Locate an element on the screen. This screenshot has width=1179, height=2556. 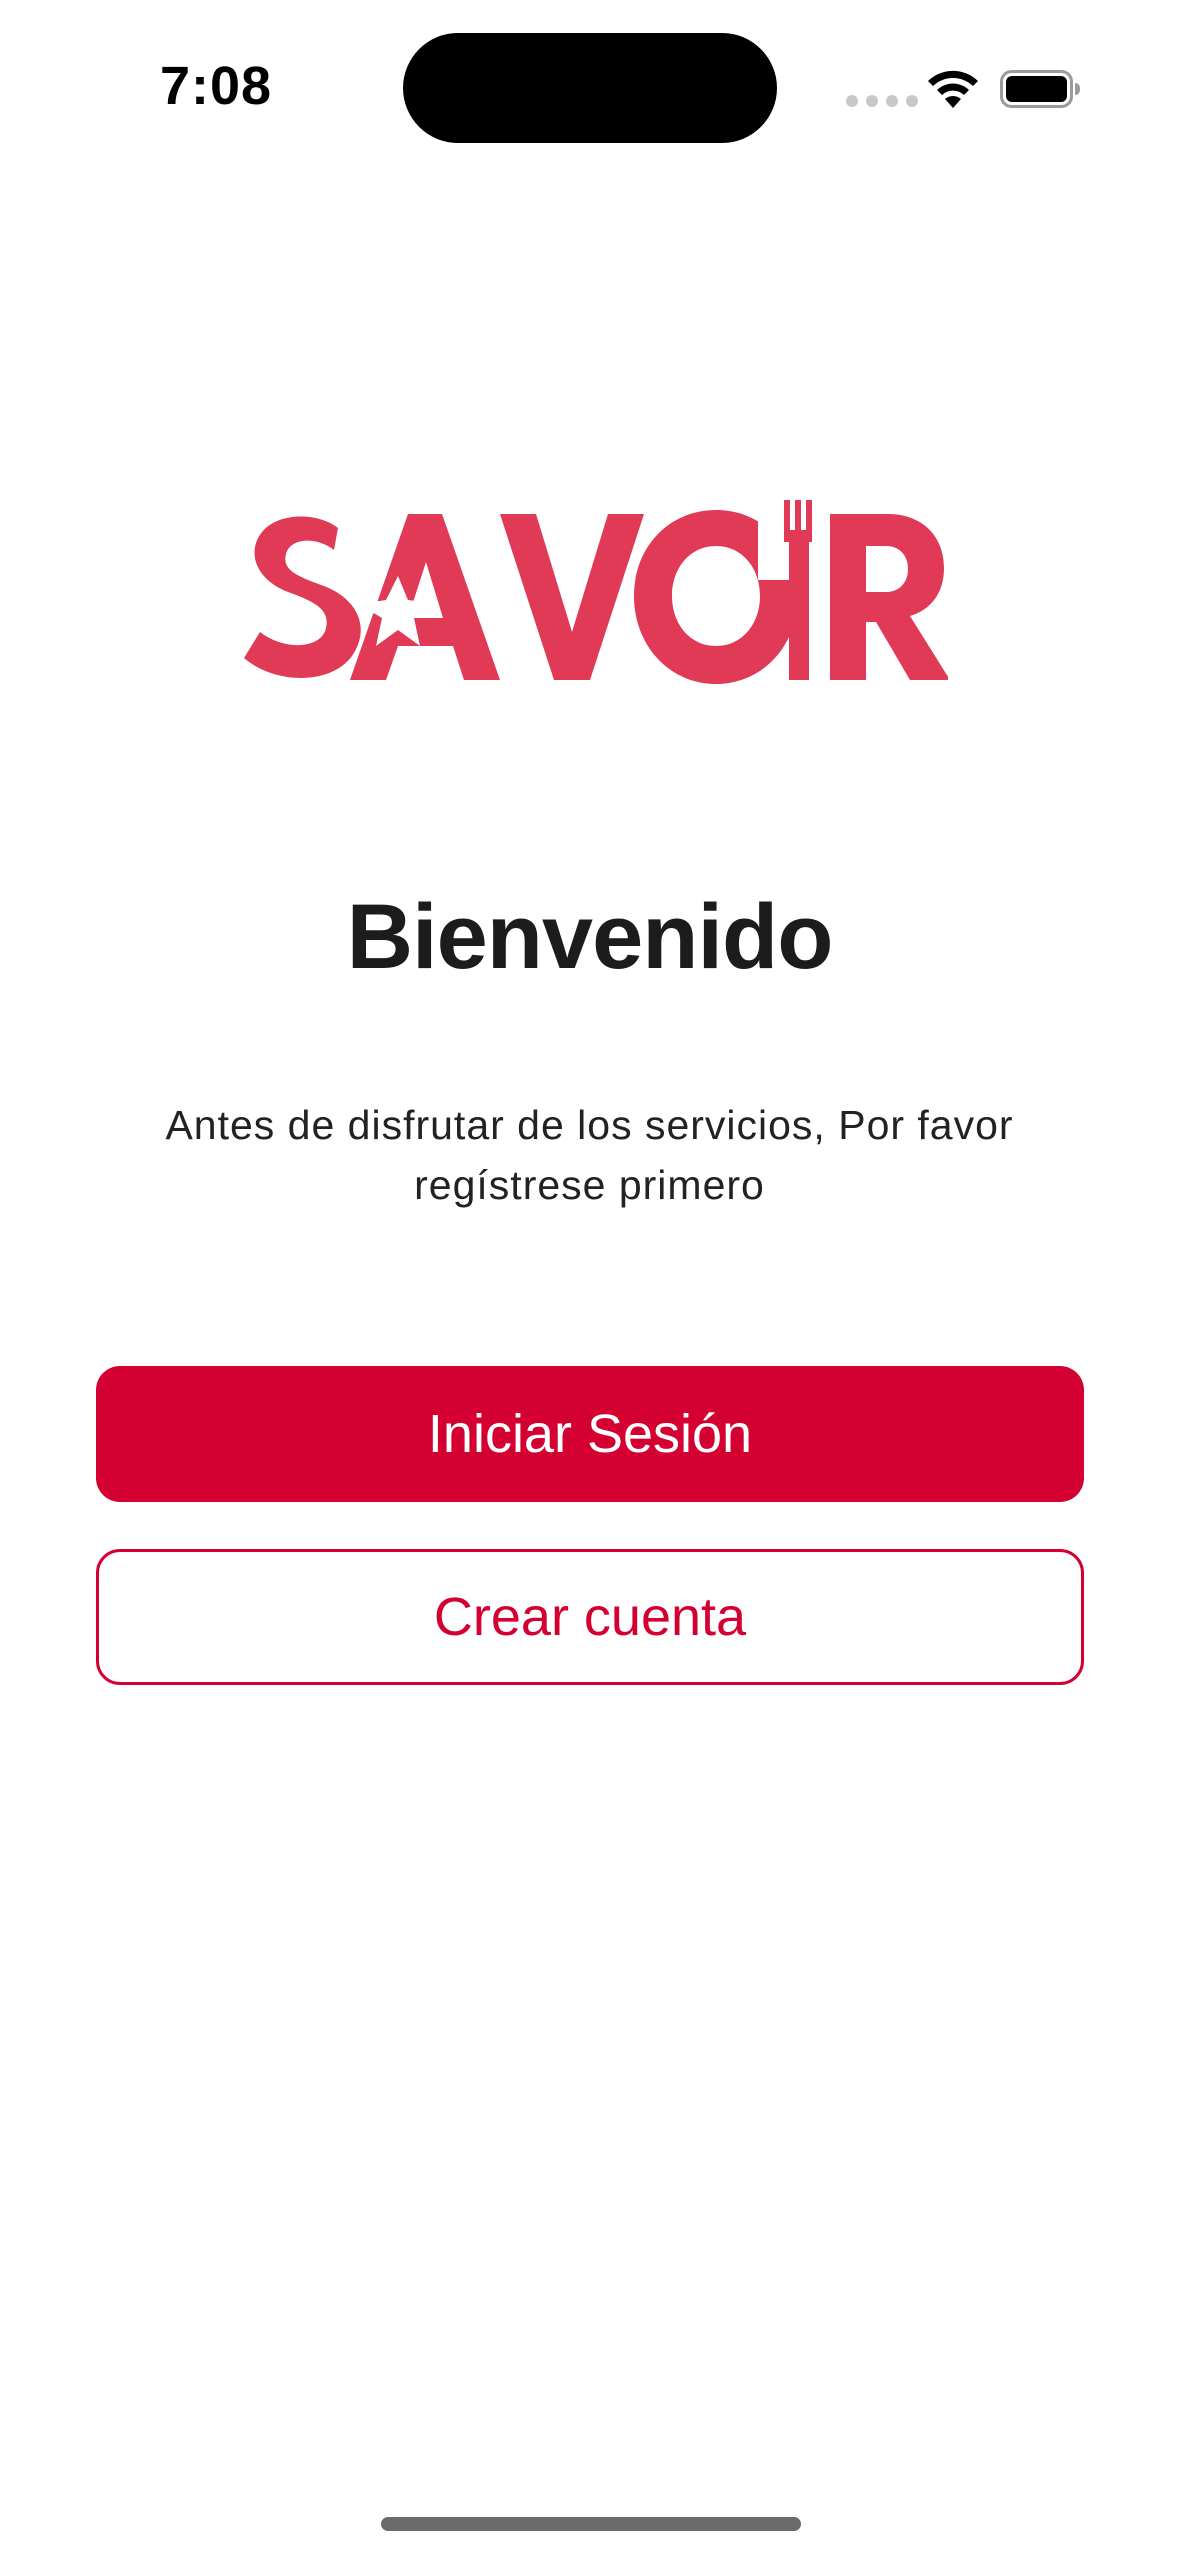
status-time: 7:08 is located at coordinates (216, 86).